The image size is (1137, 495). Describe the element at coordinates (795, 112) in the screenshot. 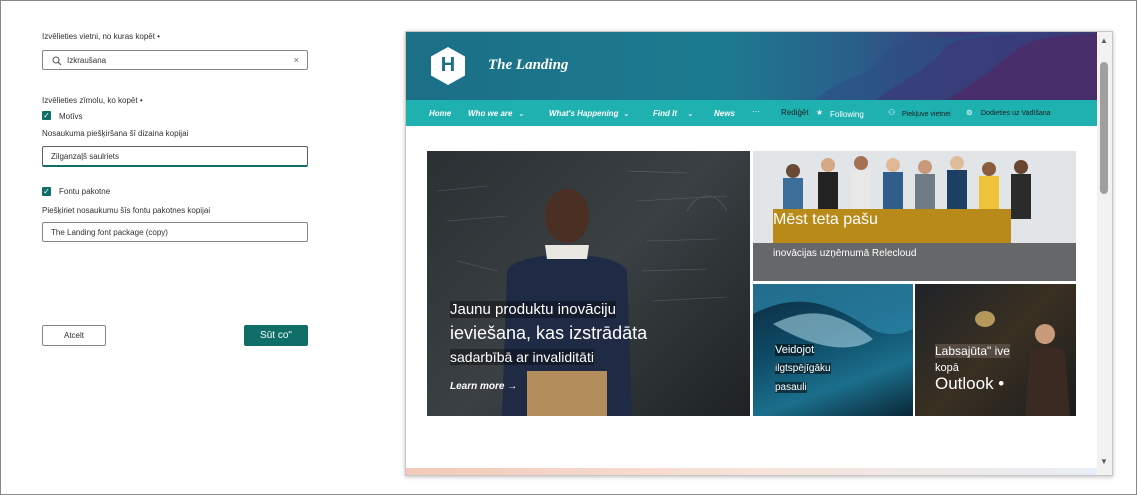

I see `nav-edit: Rediģēt` at that location.